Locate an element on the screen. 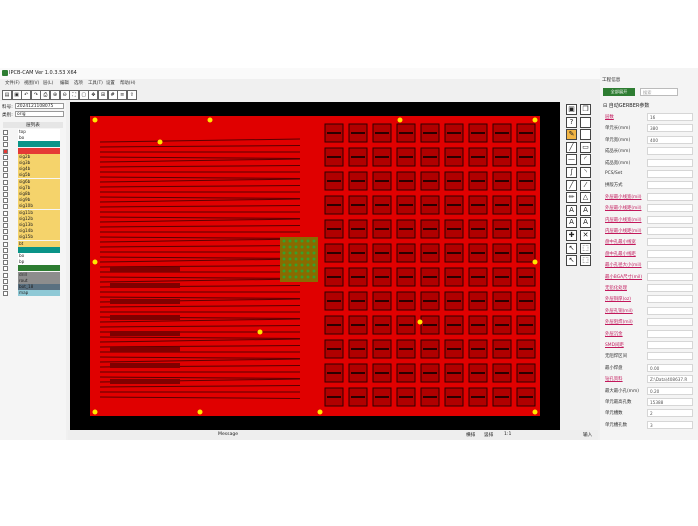 The image size is (698, 526). param-label: 外层阻焊(mil) is located at coordinates (619, 322).